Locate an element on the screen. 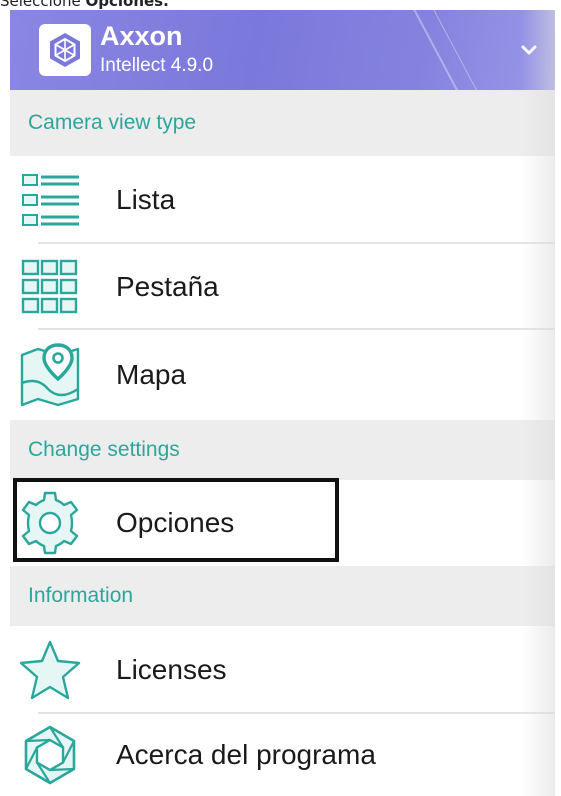 Image resolution: width=561 pixels, height=796 pixels. section-change-settings: Change settings is located at coordinates (282, 450).